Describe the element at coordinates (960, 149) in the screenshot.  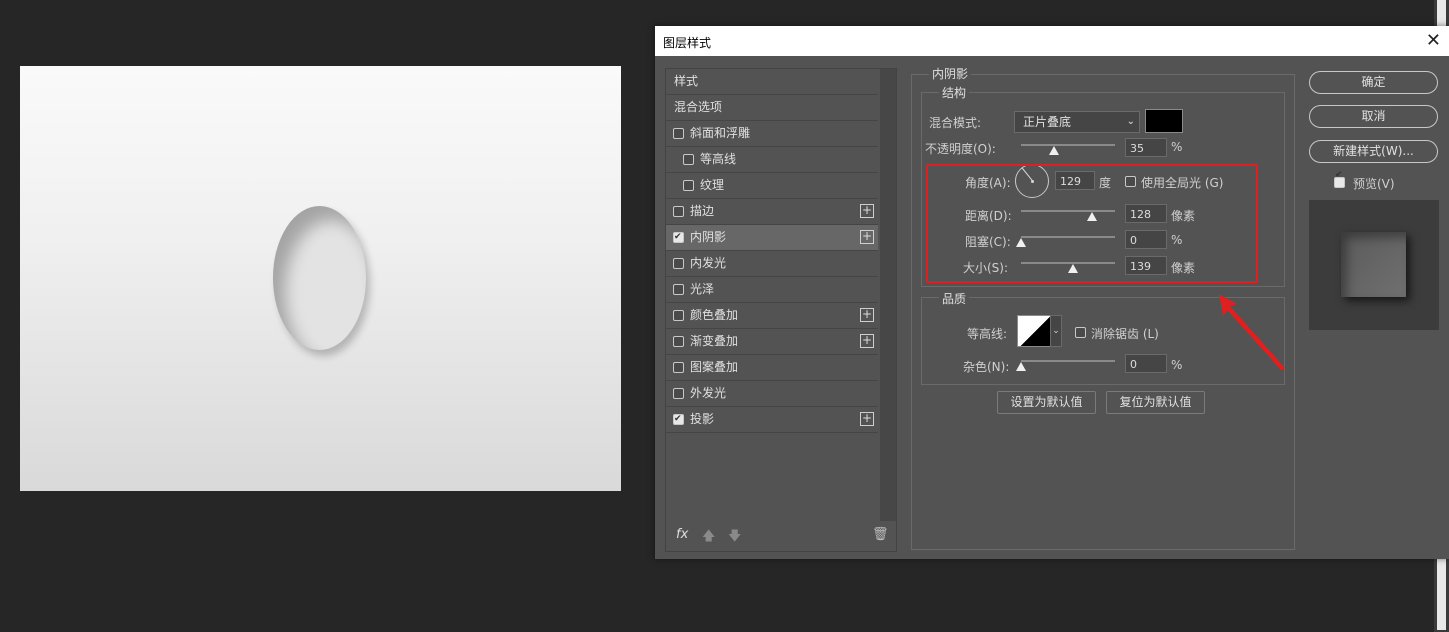
I see `opacity-label: 不透明度(O):` at that location.